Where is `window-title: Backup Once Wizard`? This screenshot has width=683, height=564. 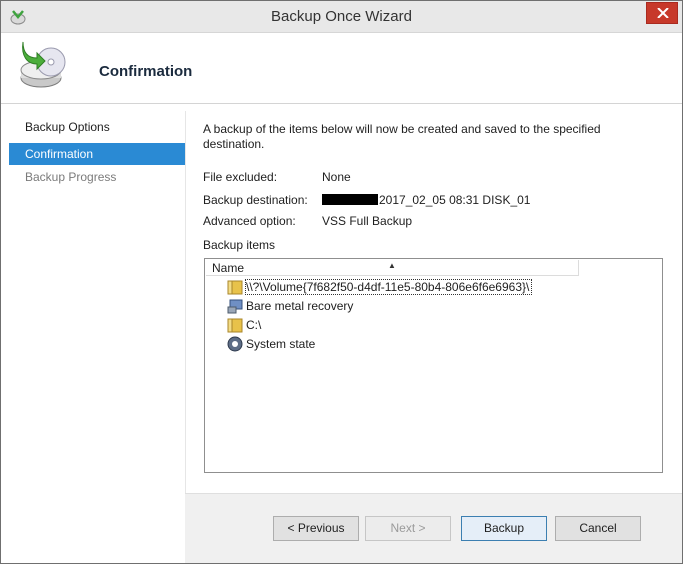 window-title: Backup Once Wizard is located at coordinates (341, 16).